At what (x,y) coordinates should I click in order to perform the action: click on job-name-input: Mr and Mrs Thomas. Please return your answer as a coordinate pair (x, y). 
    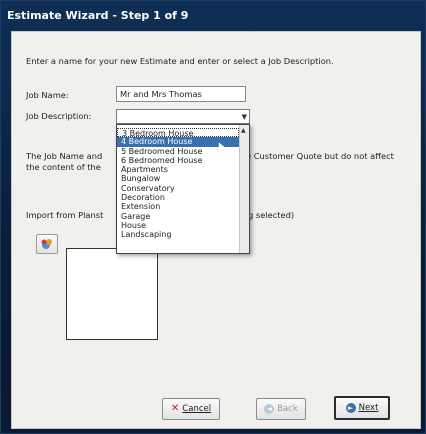
    Looking at the image, I should click on (181, 94).